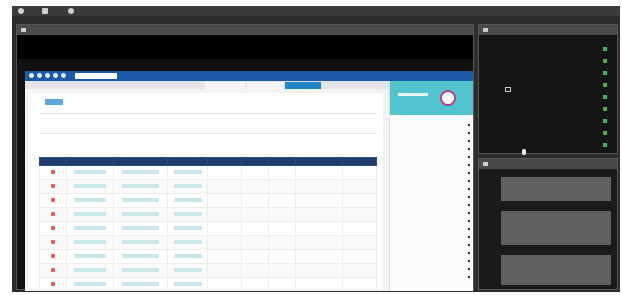 The height and width of the screenshot is (295, 622). What do you see at coordinates (45, 11) in the screenshot?
I see `monitor-icon` at bounding box center [45, 11].